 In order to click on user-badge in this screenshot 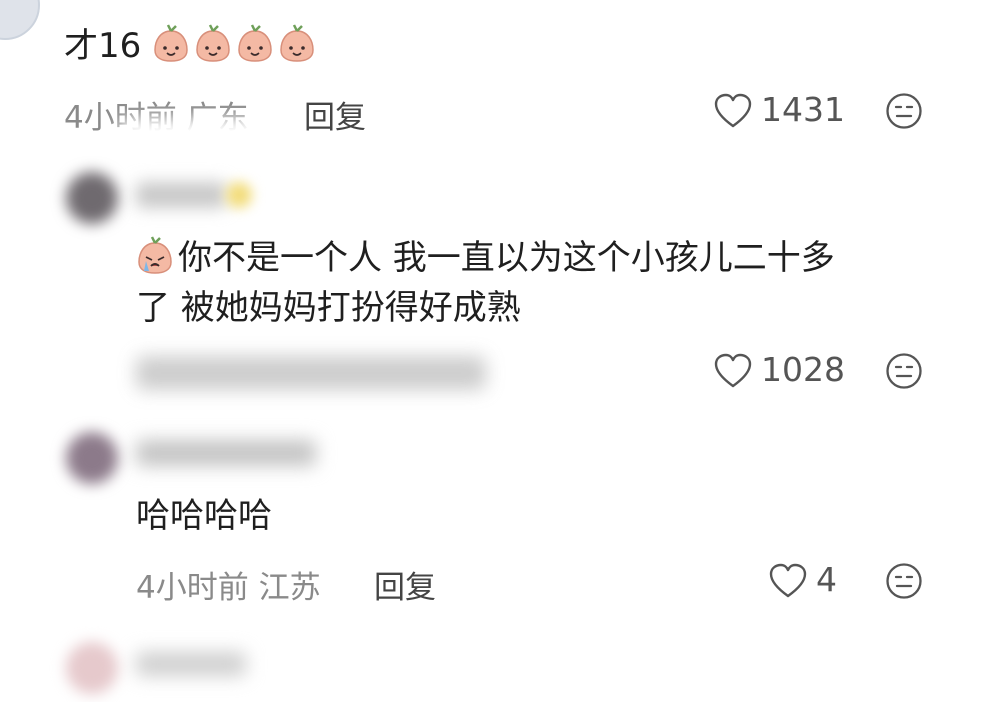, I will do `click(239, 195)`.